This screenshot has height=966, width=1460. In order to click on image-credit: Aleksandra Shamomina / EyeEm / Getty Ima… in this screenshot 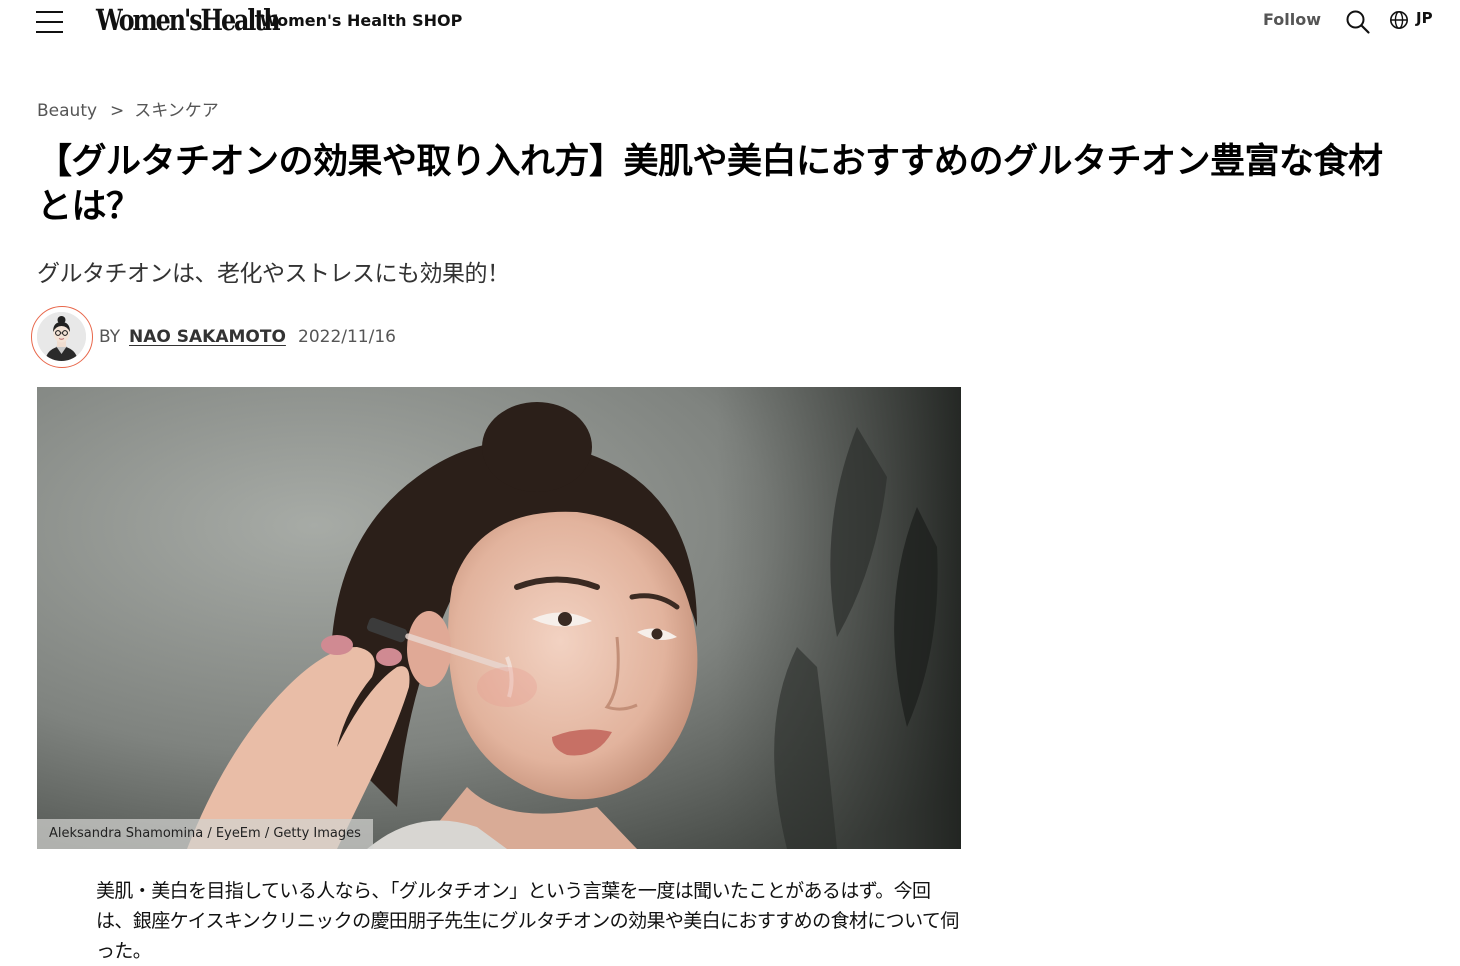, I will do `click(205, 834)`.